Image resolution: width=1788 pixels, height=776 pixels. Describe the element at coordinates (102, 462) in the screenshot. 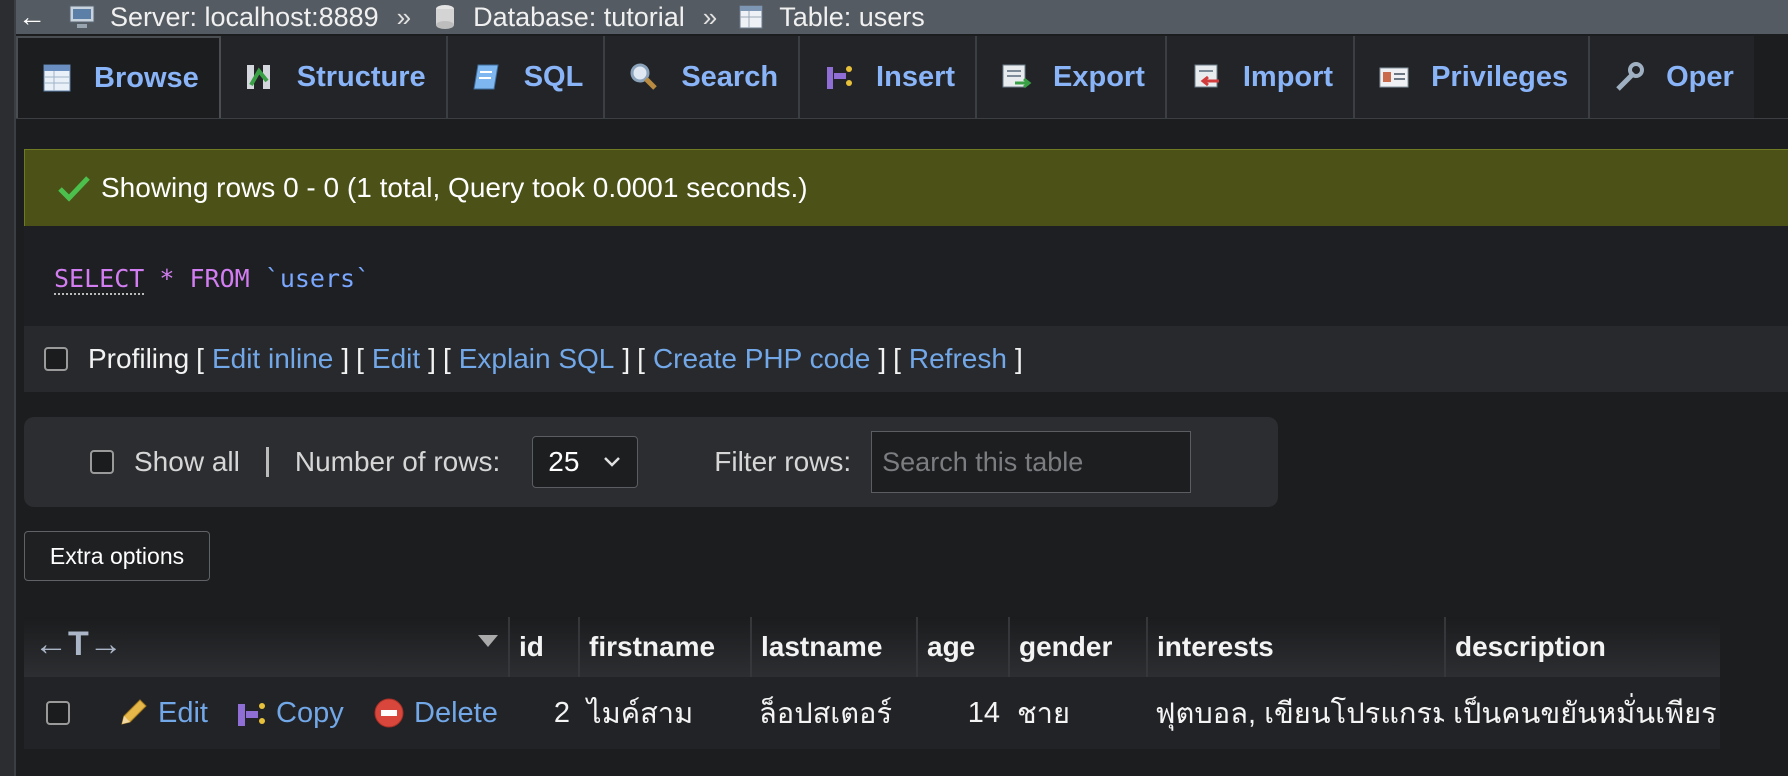

I see `show-all-checkbox` at that location.